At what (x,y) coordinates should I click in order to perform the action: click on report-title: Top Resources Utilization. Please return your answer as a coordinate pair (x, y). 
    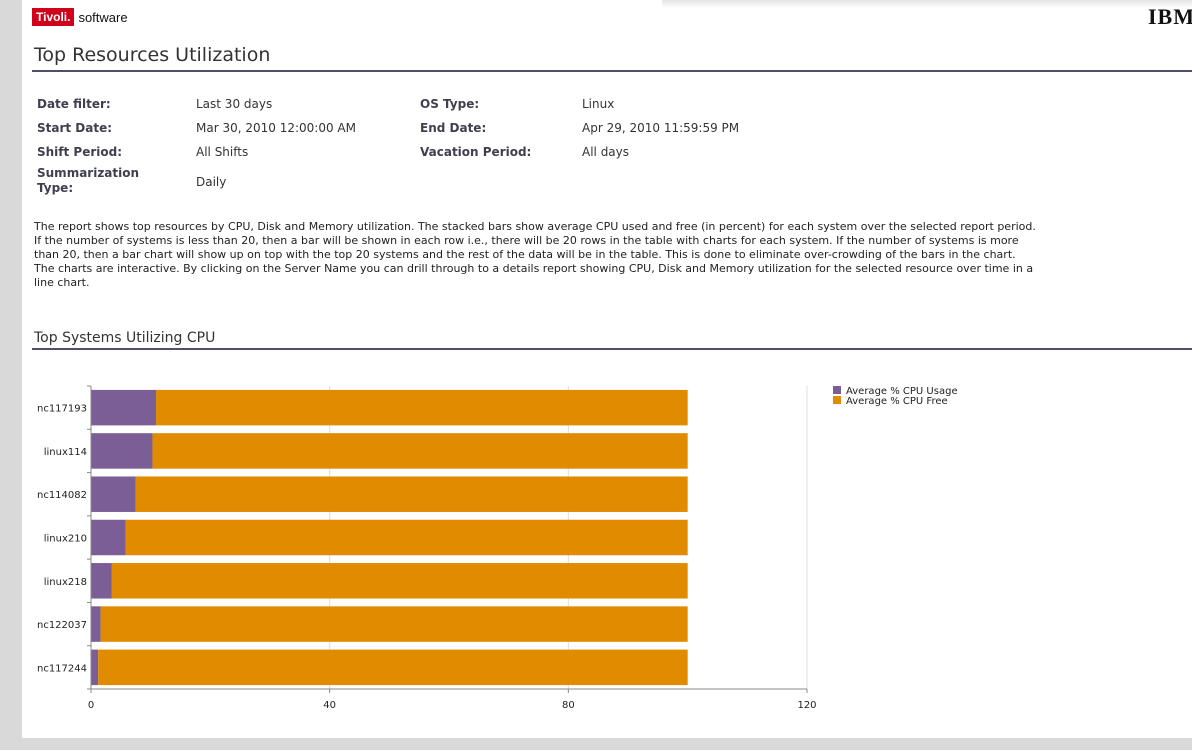
    Looking at the image, I should click on (152, 55).